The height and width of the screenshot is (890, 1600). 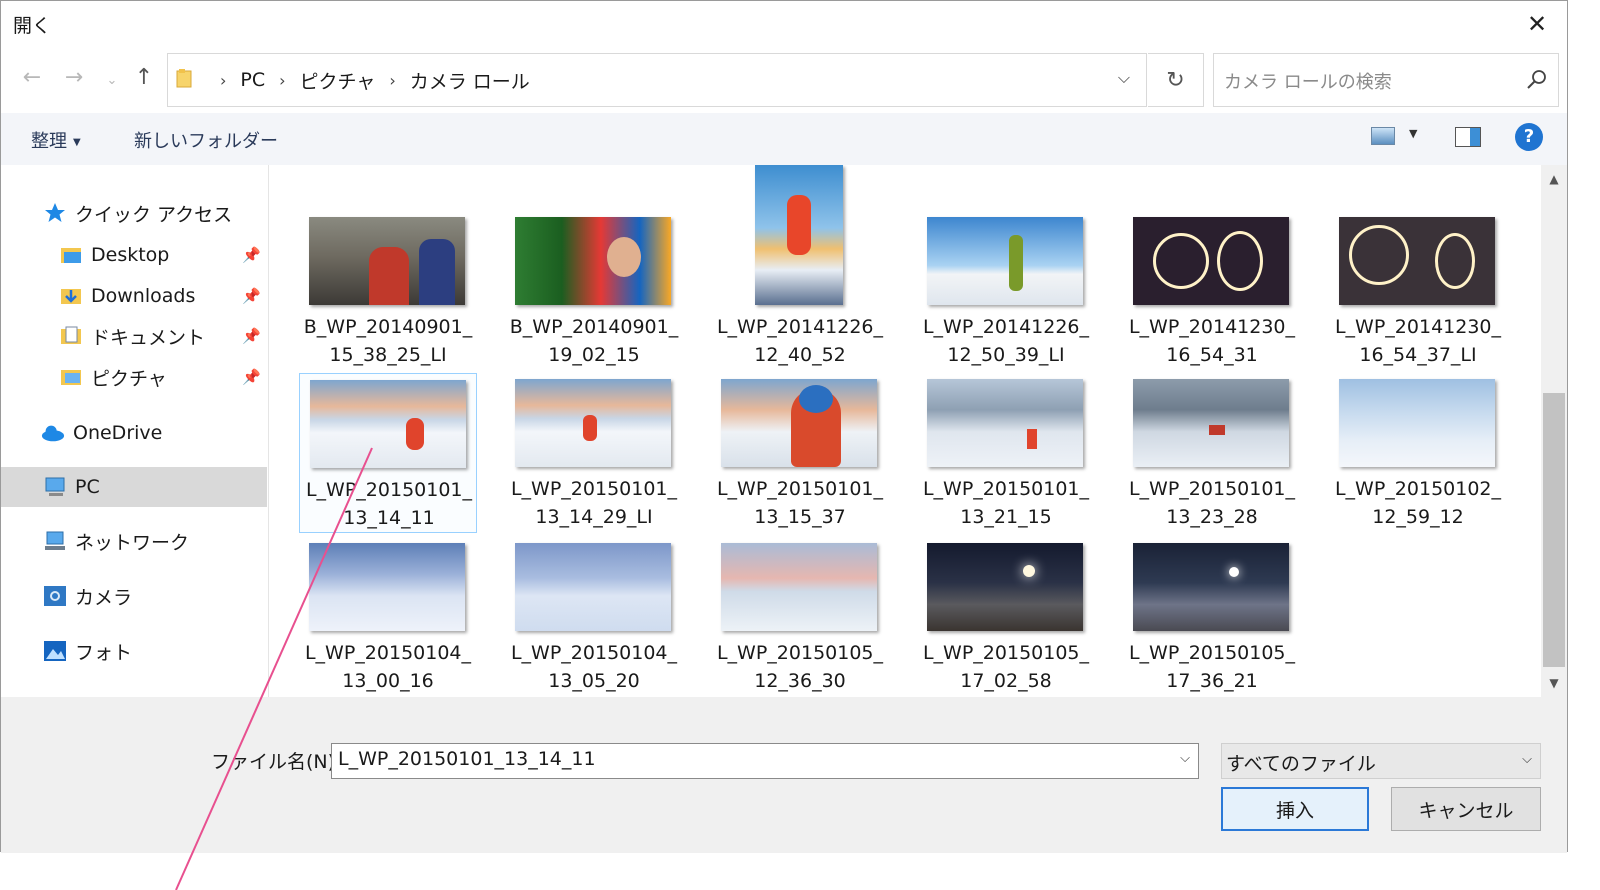 What do you see at coordinates (1381, 761) in the screenshot?
I see `file-type-select: すべてのファイル ⌵` at bounding box center [1381, 761].